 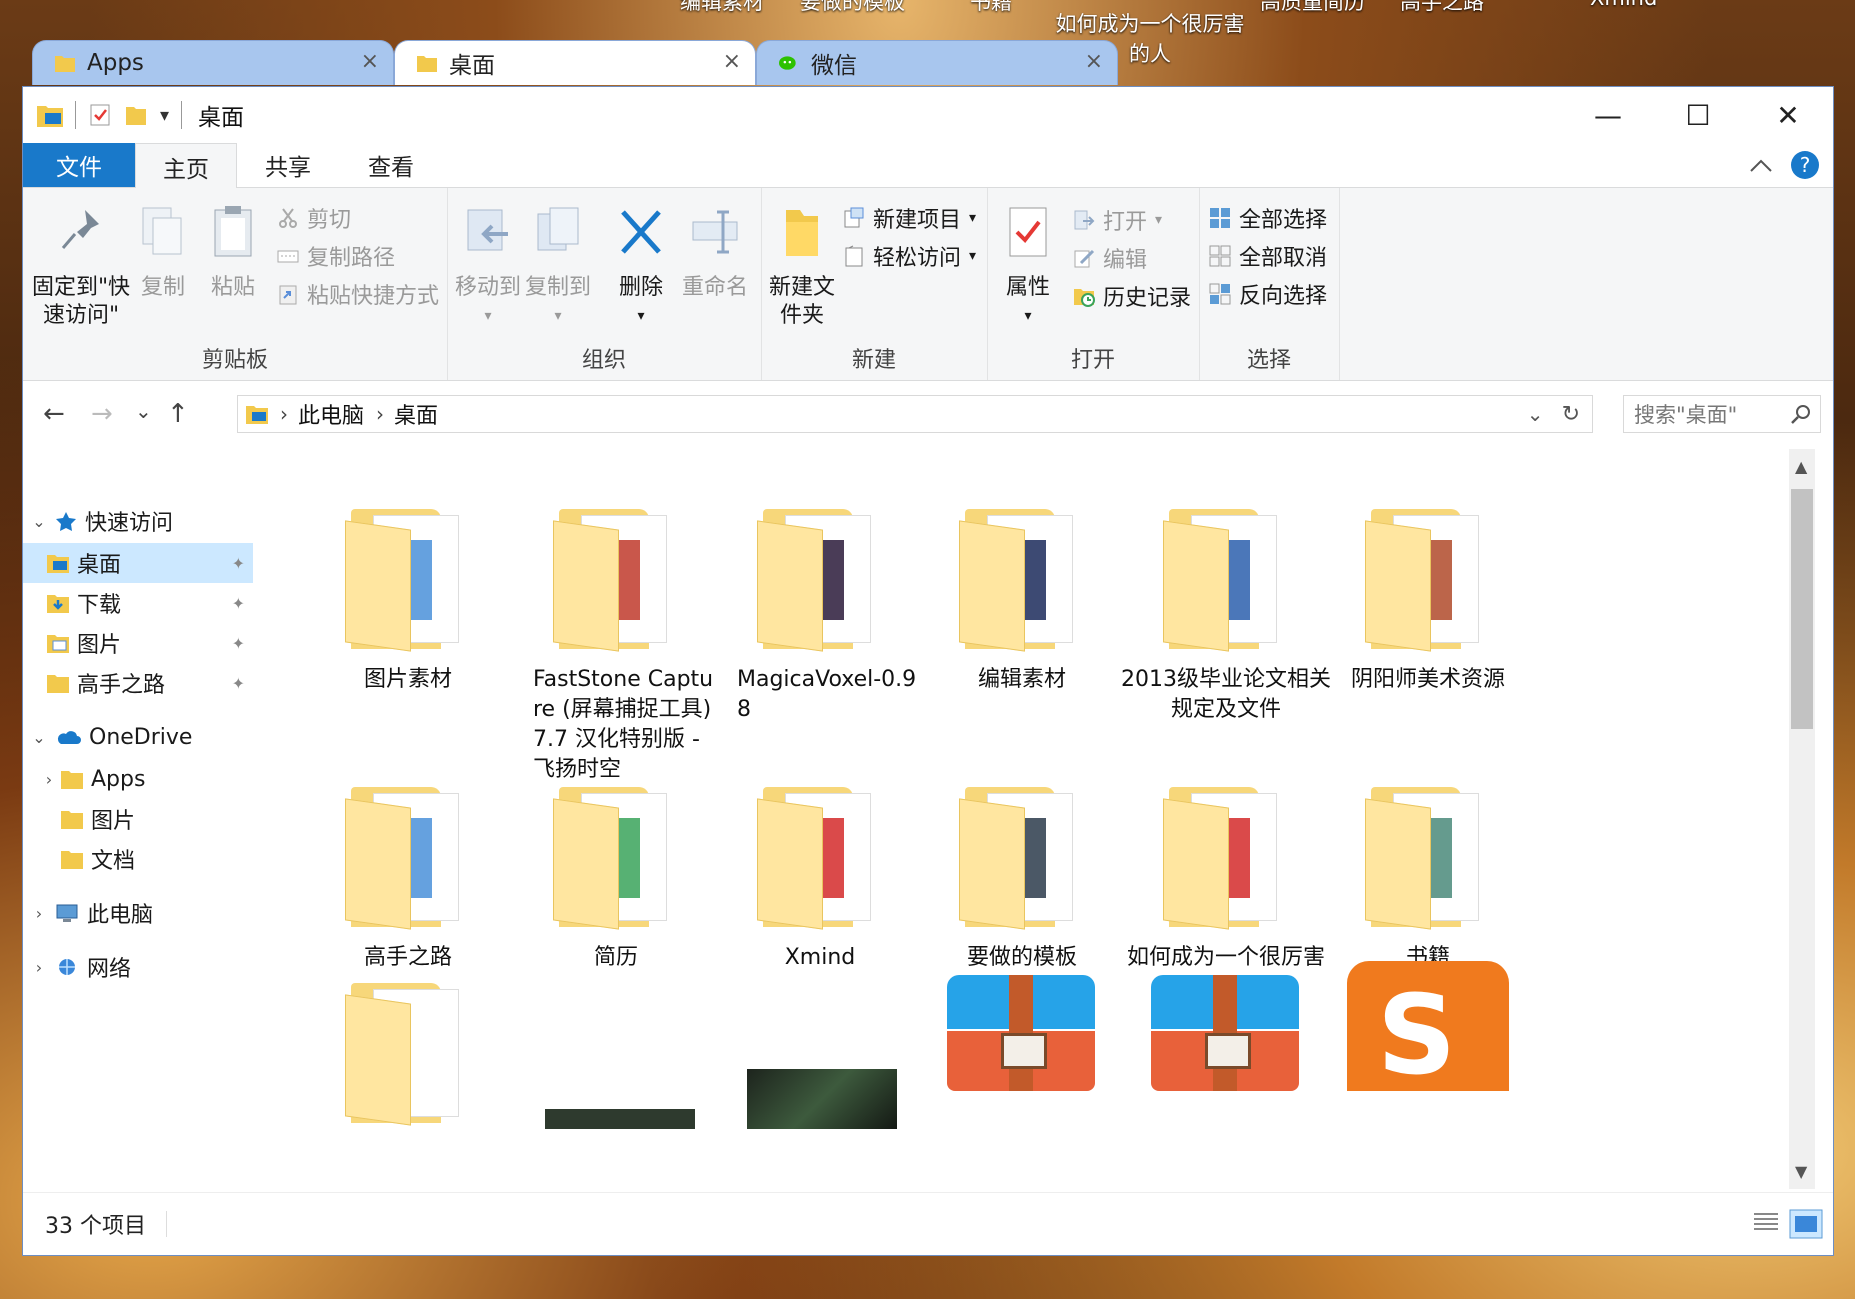 What do you see at coordinates (1801, 414) in the screenshot?
I see `search-icon` at bounding box center [1801, 414].